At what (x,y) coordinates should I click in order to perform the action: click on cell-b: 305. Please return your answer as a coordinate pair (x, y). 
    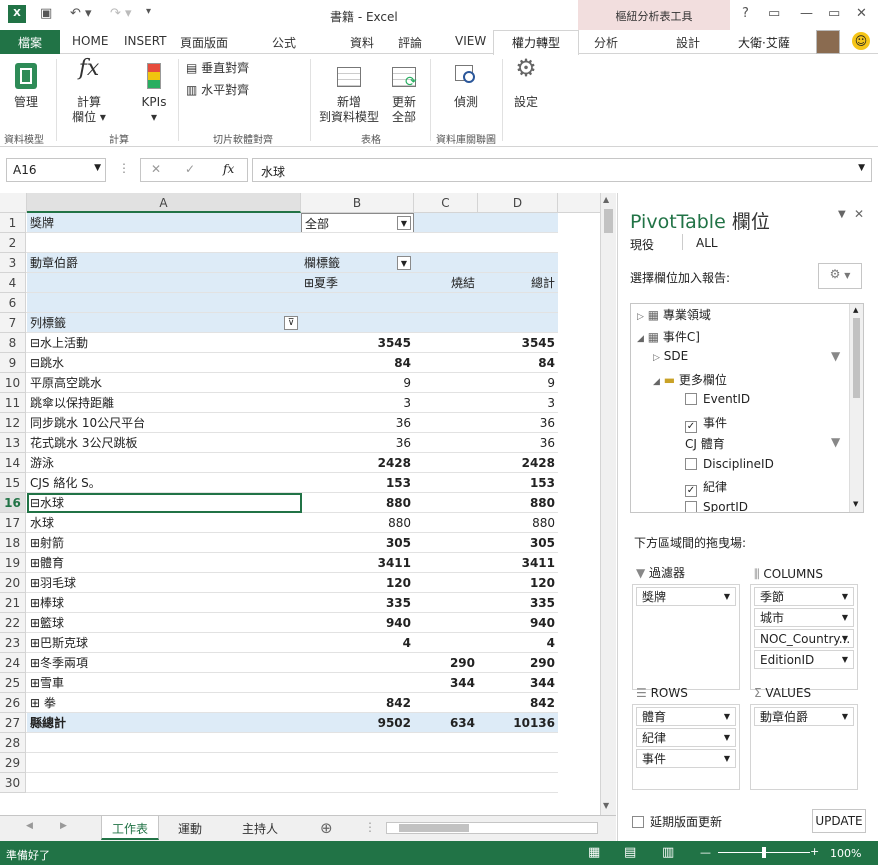
    Looking at the image, I should click on (357, 543).